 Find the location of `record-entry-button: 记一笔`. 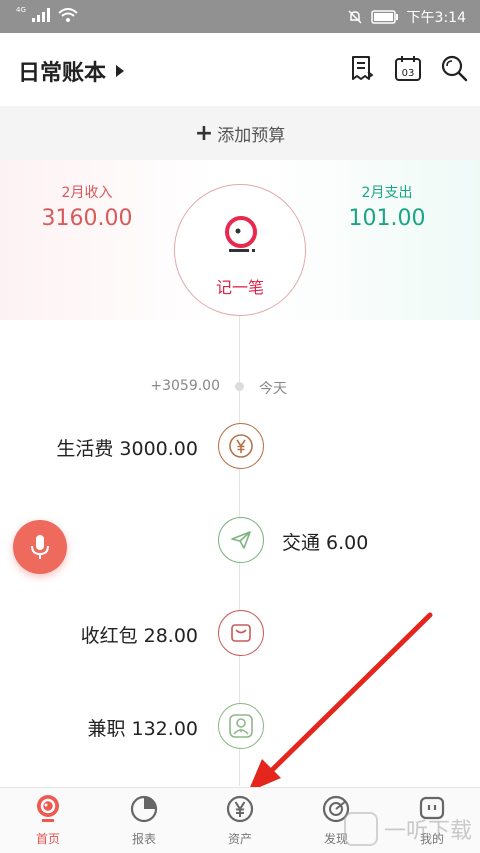

record-entry-button: 记一笔 is located at coordinates (240, 250).